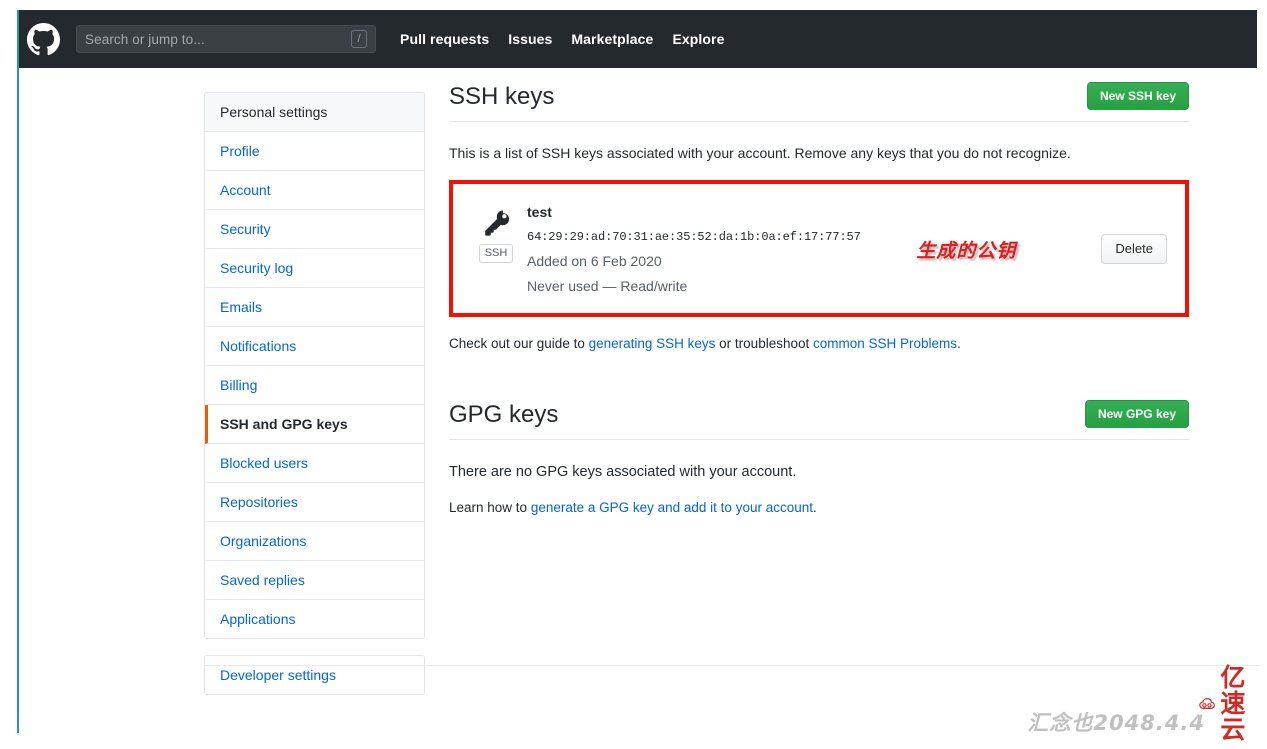 The width and height of the screenshot is (1267, 749). What do you see at coordinates (314, 268) in the screenshot?
I see `sidebar-item-security-log: Security log` at bounding box center [314, 268].